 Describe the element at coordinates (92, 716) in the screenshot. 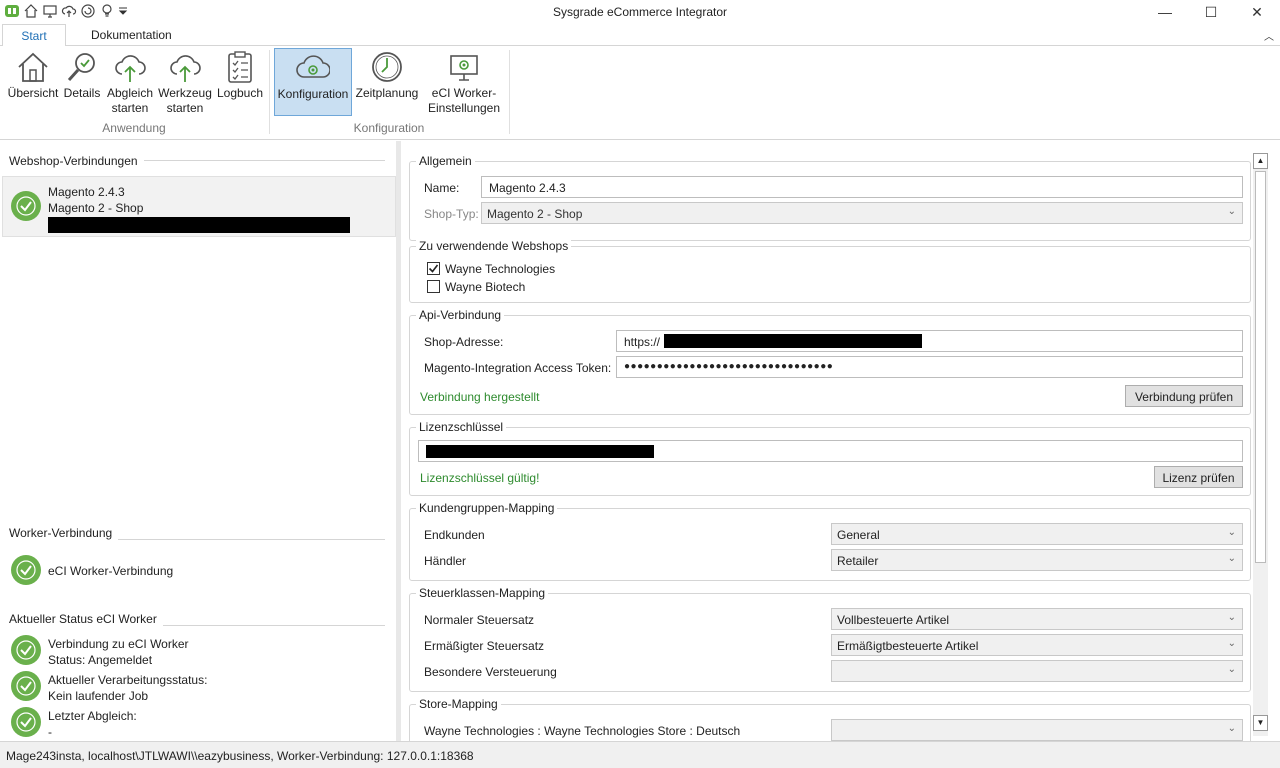

I see `status-line-1: Letzter Abgleich:` at that location.